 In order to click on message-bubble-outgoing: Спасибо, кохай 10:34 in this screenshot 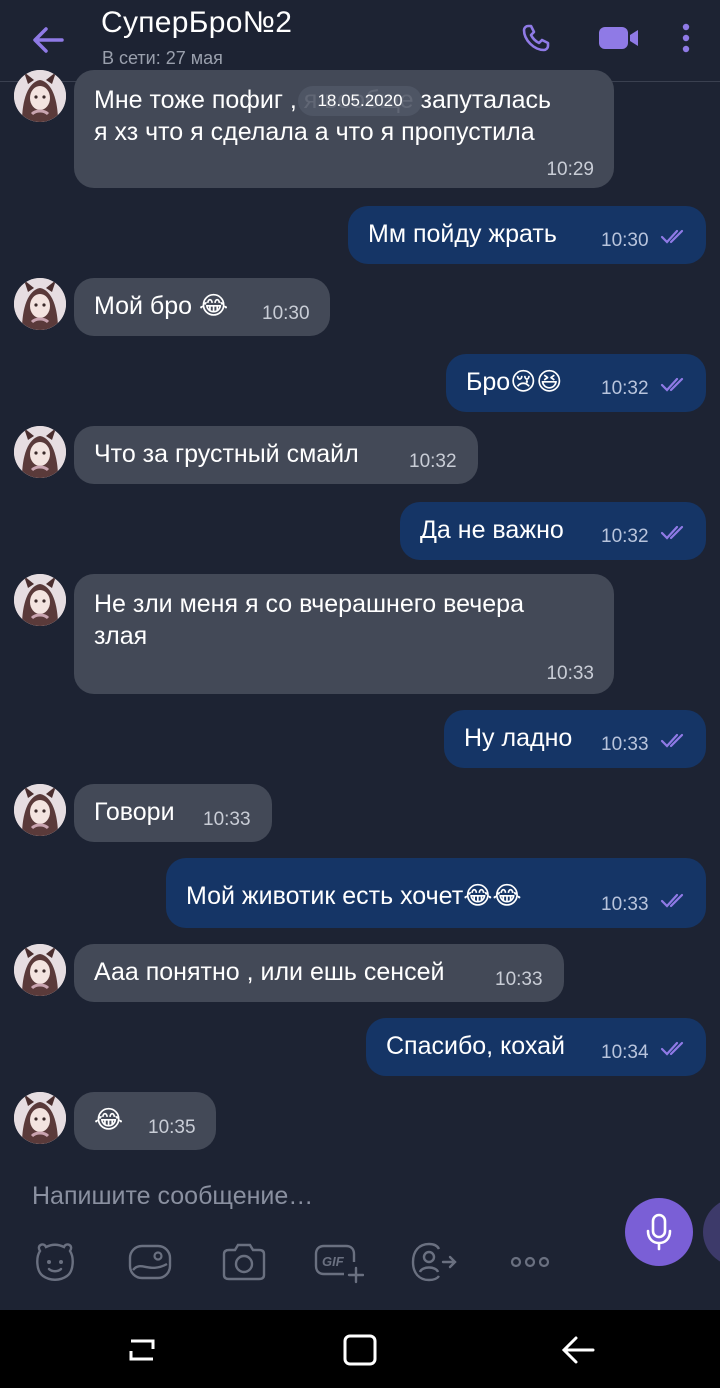, I will do `click(536, 1047)`.